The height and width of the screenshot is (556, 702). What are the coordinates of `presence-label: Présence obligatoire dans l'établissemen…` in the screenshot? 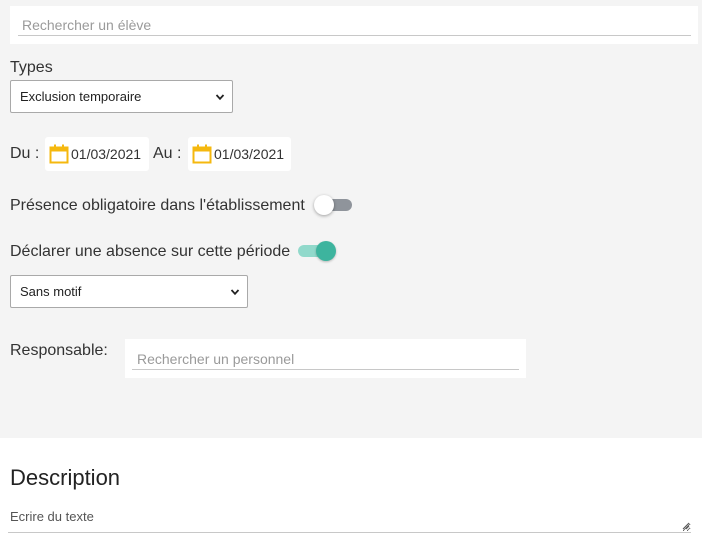 It's located at (157, 205).